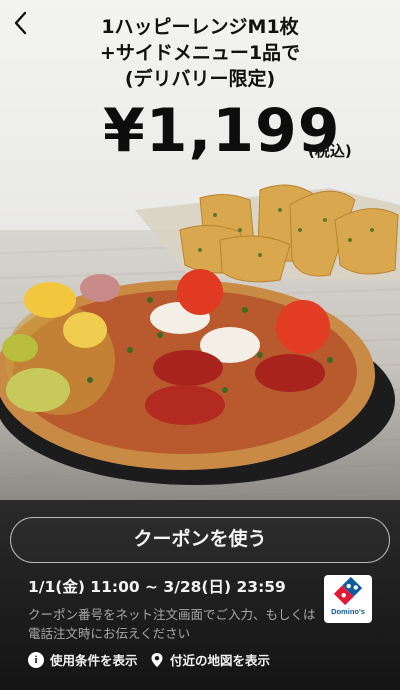 The width and height of the screenshot is (400, 690). I want to click on show-map-label: 付近の地図を表示, so click(220, 660).